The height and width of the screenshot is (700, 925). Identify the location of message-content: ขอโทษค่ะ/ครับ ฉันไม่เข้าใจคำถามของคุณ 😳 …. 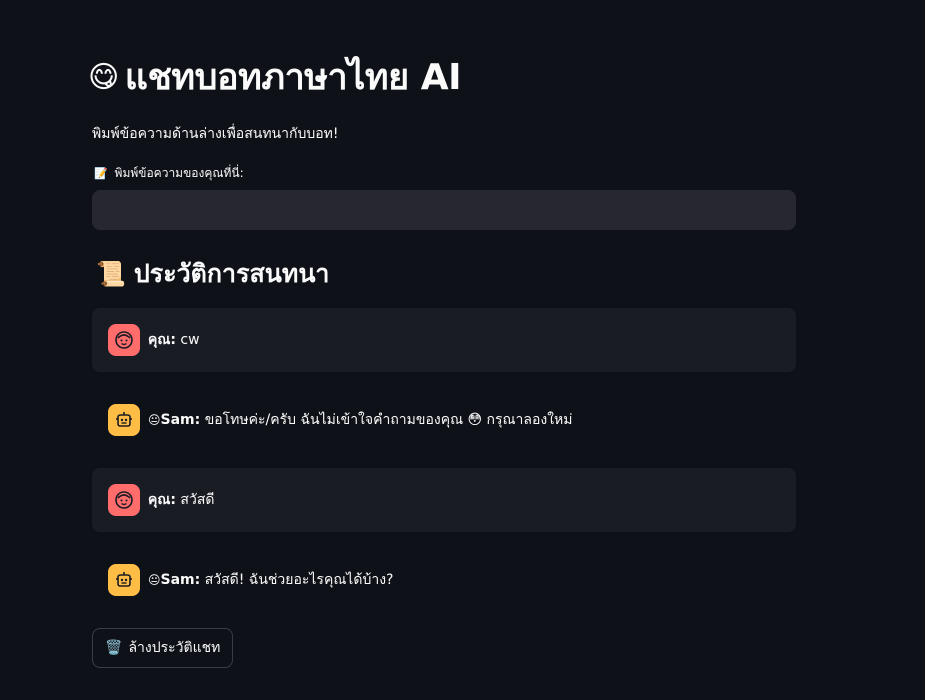
(388, 420).